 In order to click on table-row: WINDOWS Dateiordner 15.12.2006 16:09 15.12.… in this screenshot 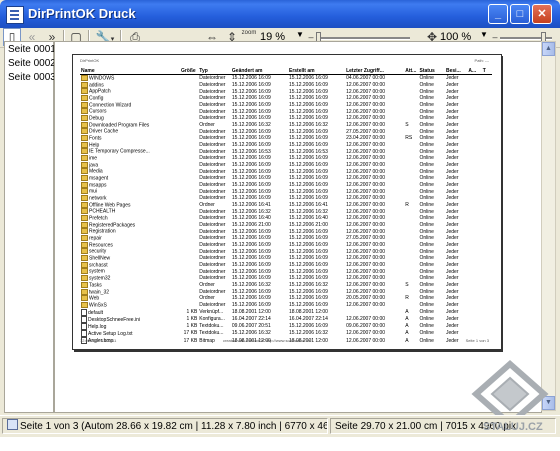, I will do `click(286, 78)`.